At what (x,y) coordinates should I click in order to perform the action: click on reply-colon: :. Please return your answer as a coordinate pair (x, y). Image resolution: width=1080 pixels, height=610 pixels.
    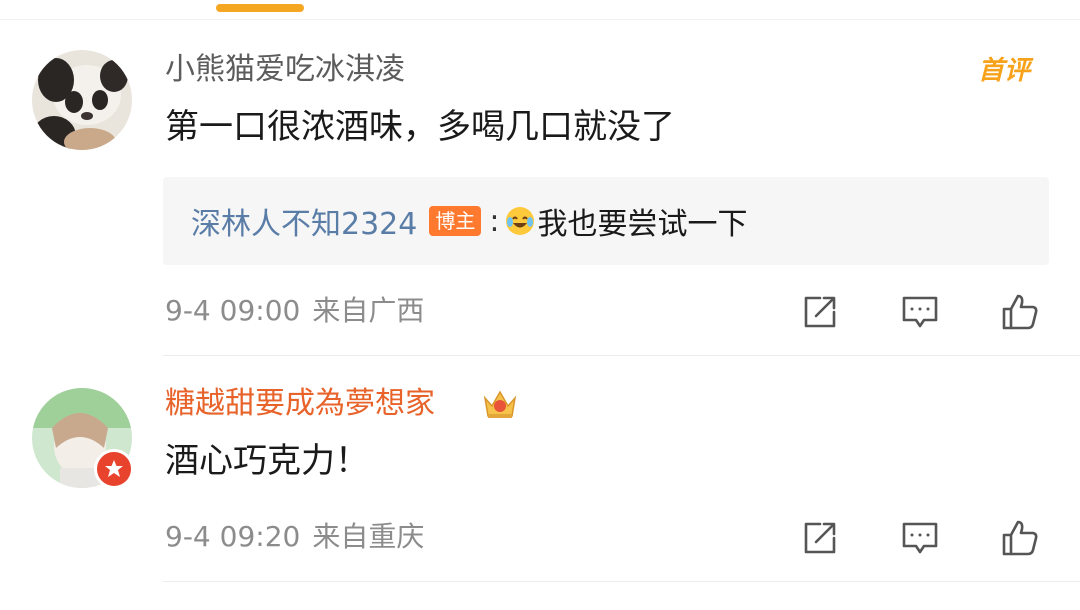
    Looking at the image, I should click on (494, 221).